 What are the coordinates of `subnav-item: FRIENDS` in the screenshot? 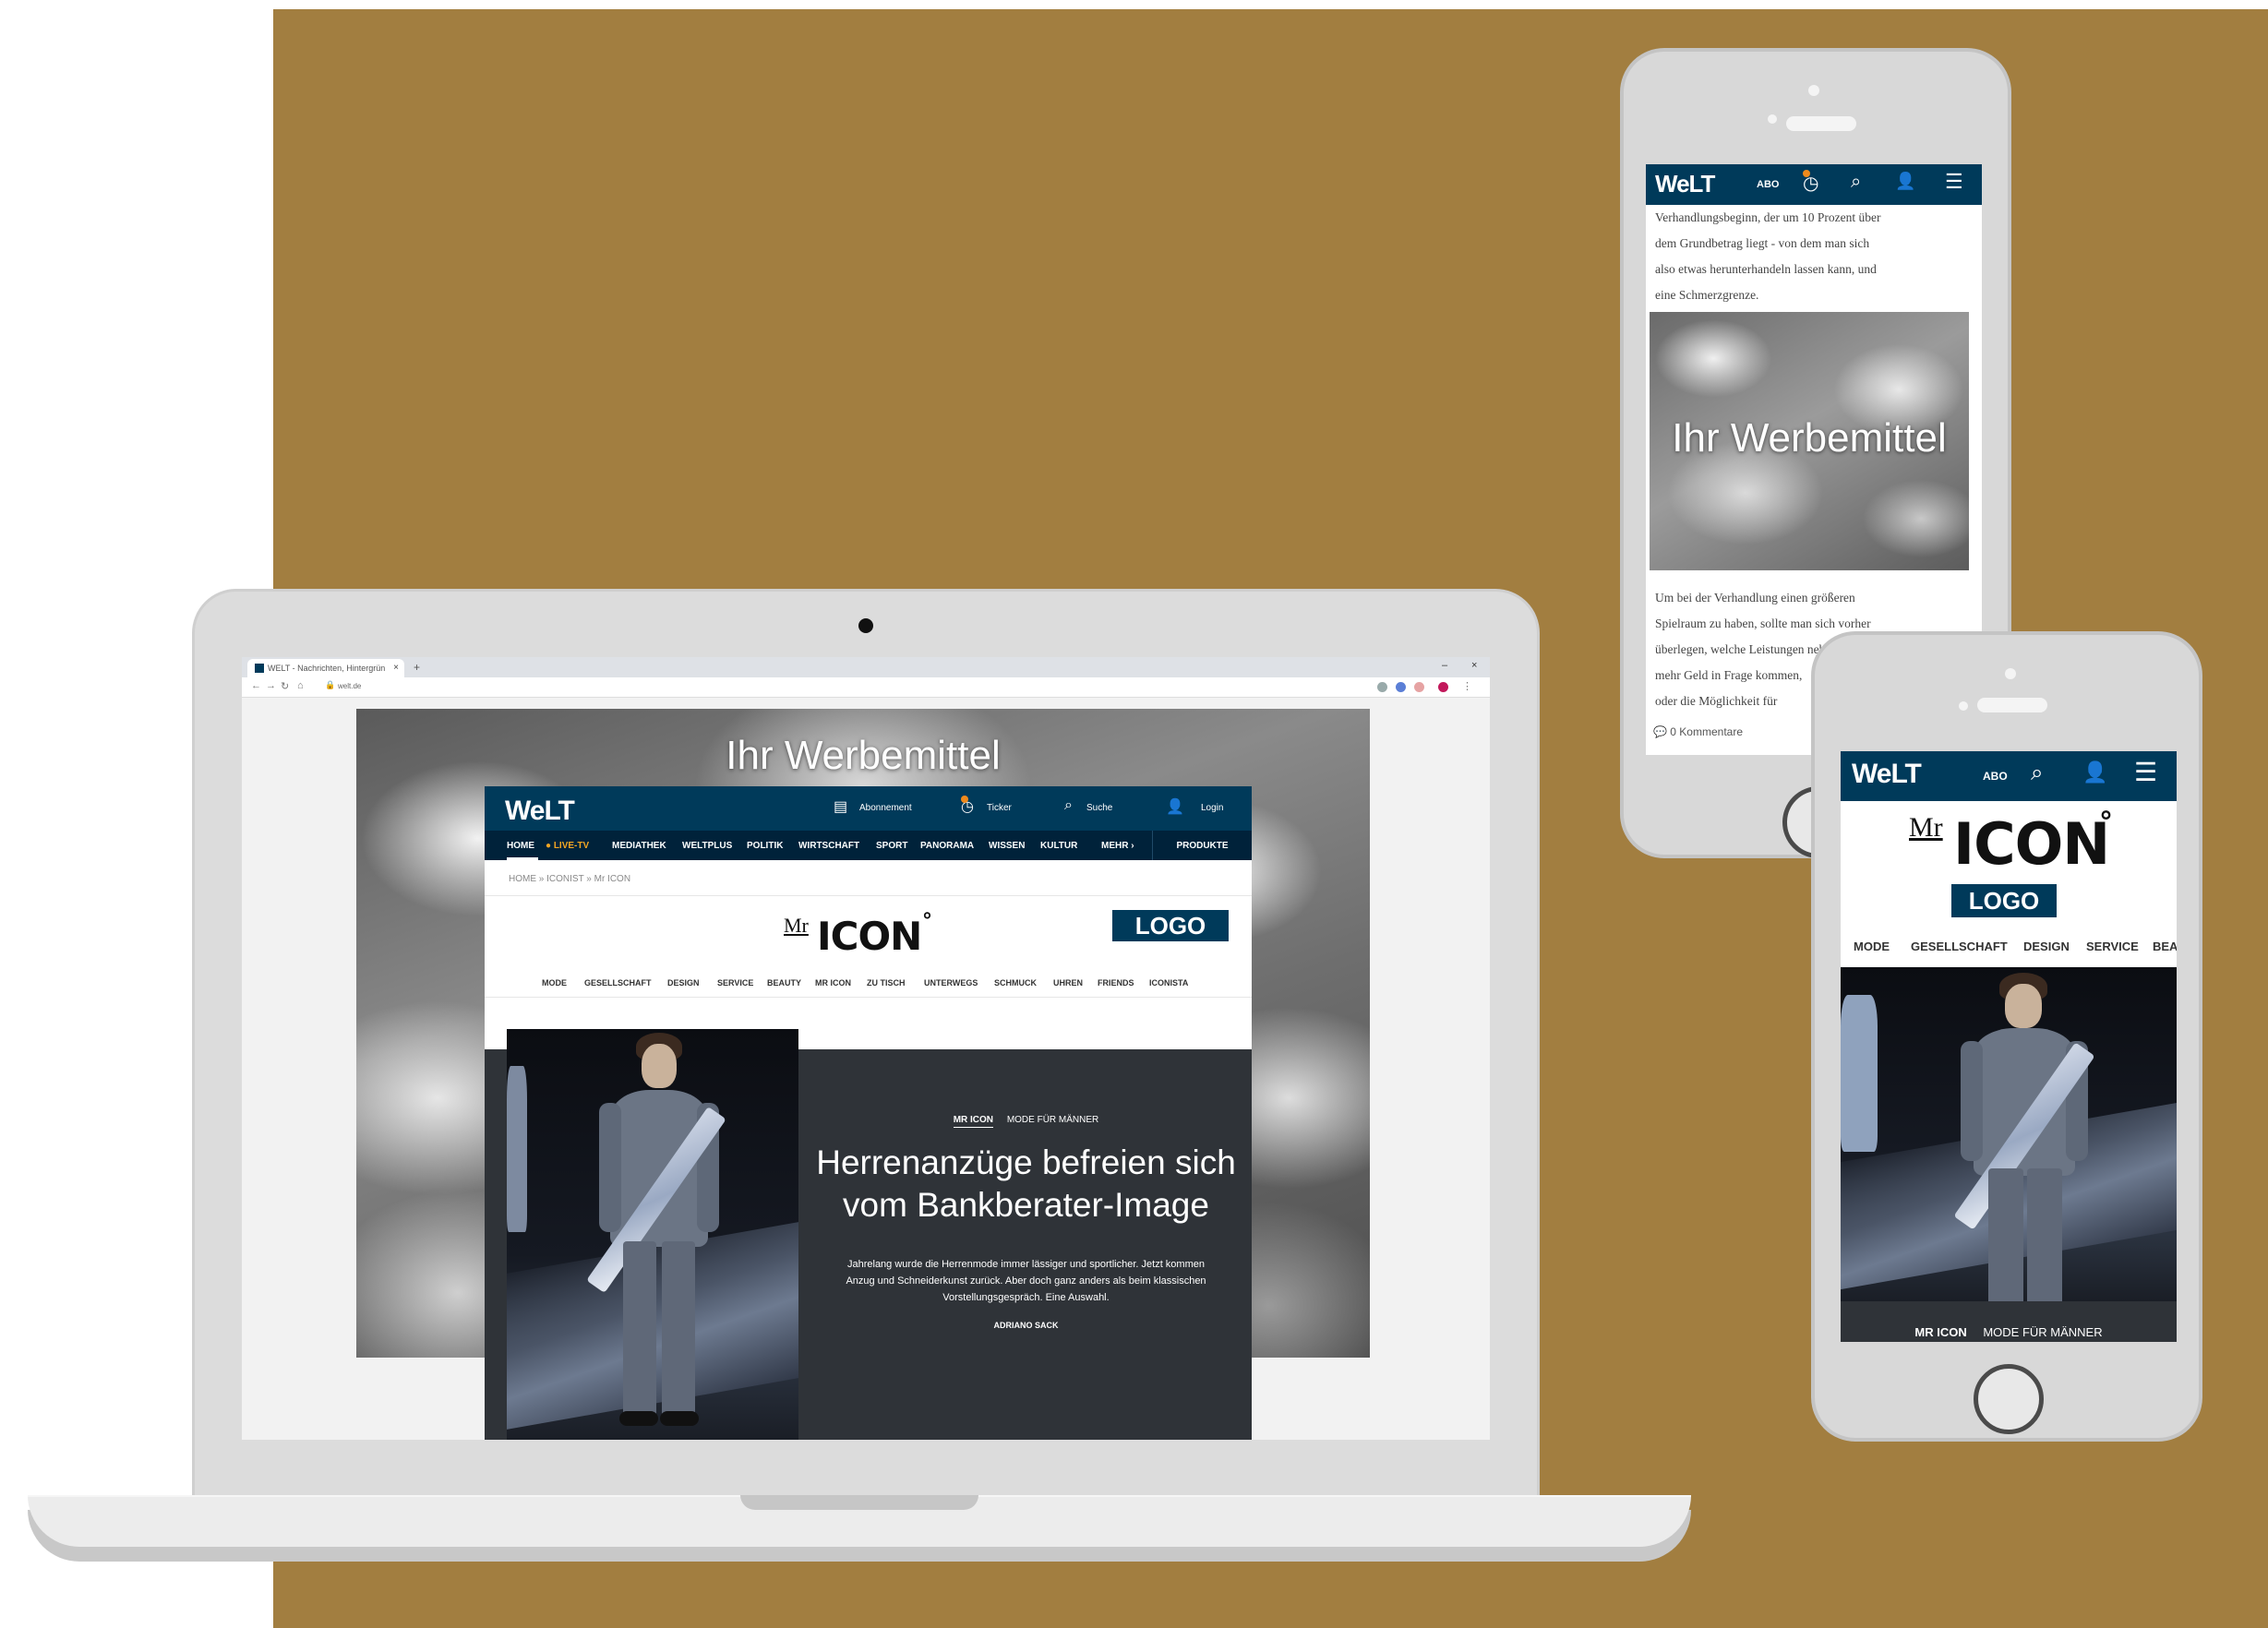 It's located at (1116, 983).